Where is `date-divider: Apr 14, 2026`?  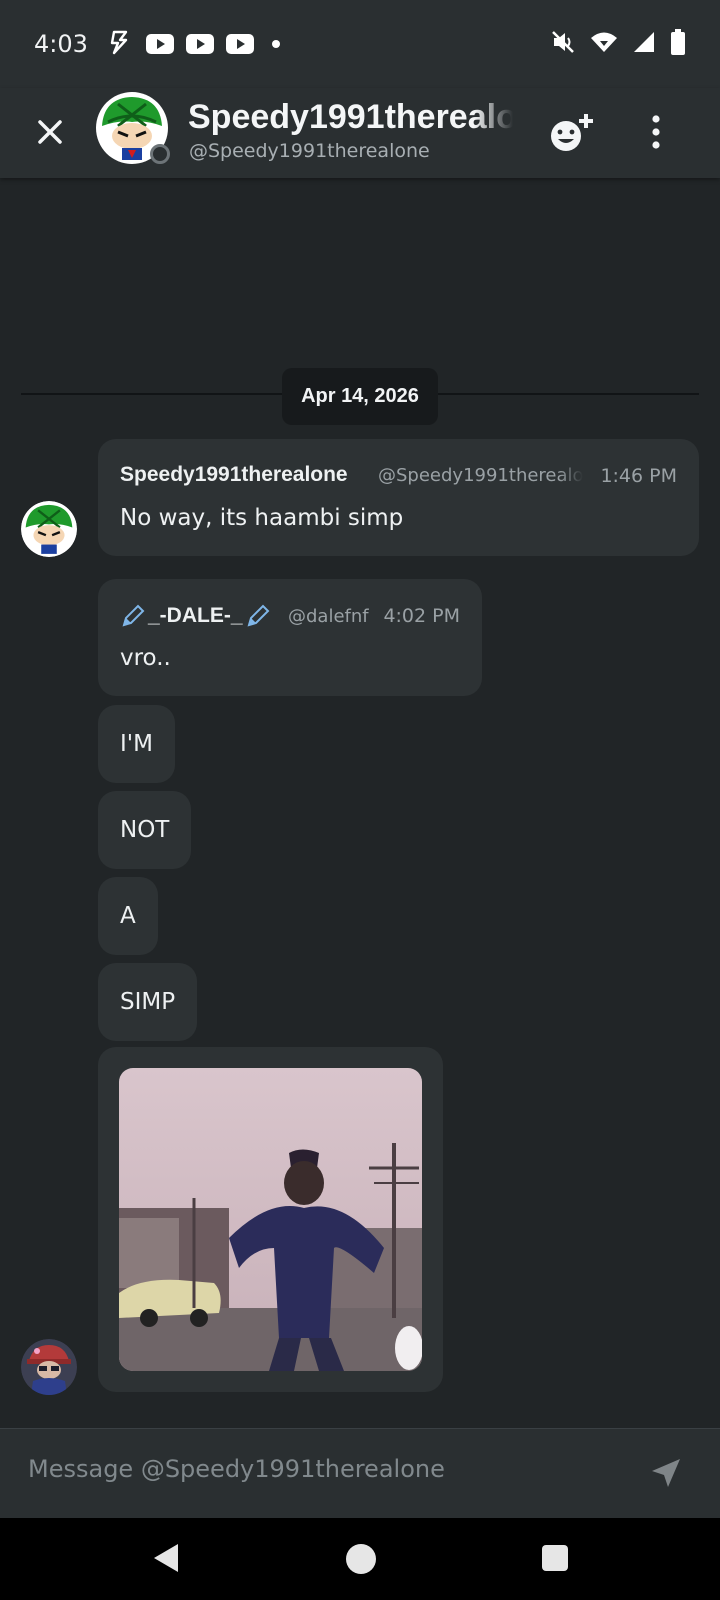 date-divider: Apr 14, 2026 is located at coordinates (360, 396).